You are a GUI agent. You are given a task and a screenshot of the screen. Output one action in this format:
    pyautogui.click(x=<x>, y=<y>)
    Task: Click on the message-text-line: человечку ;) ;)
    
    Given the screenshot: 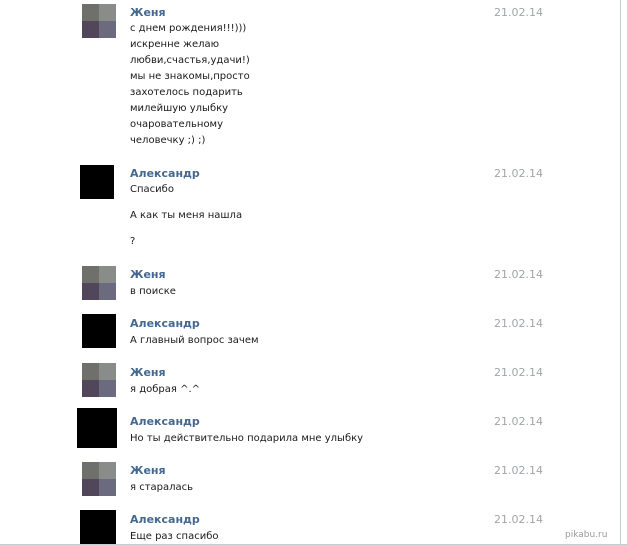 What is the action you would take?
    pyautogui.click(x=168, y=140)
    